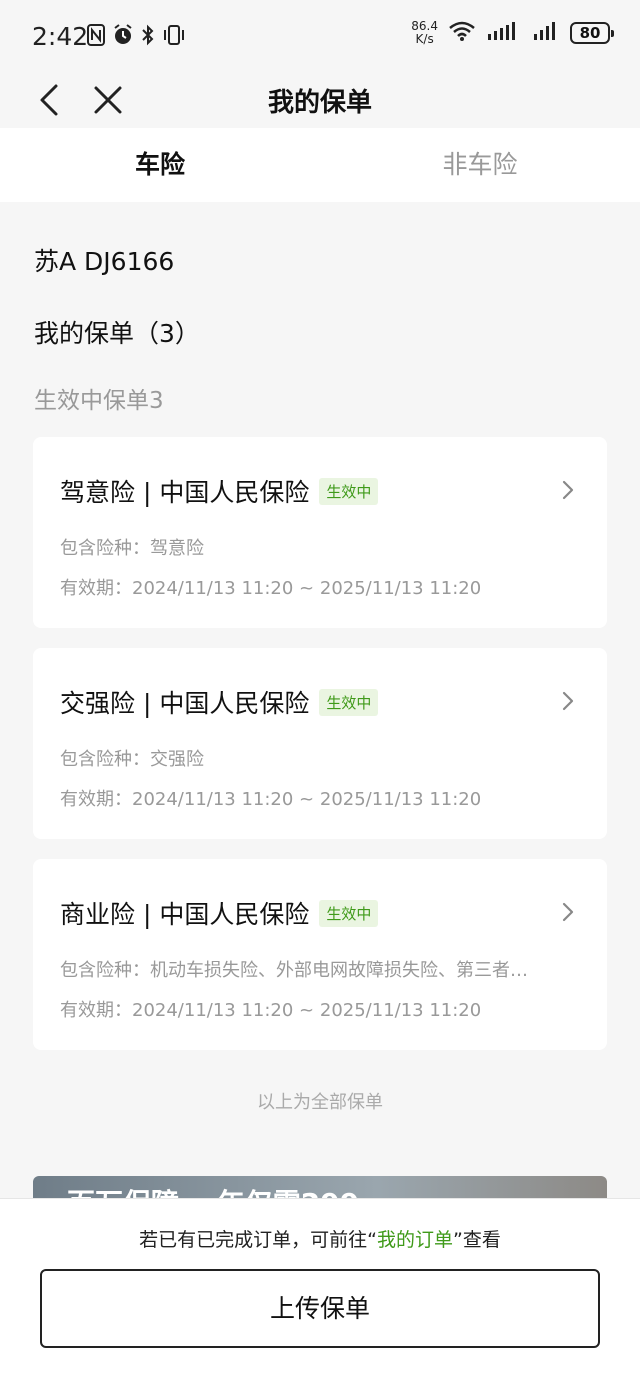 The height and width of the screenshot is (1382, 640). I want to click on status-bar: 2:42 86.4 K/s 80, so click(320, 36).